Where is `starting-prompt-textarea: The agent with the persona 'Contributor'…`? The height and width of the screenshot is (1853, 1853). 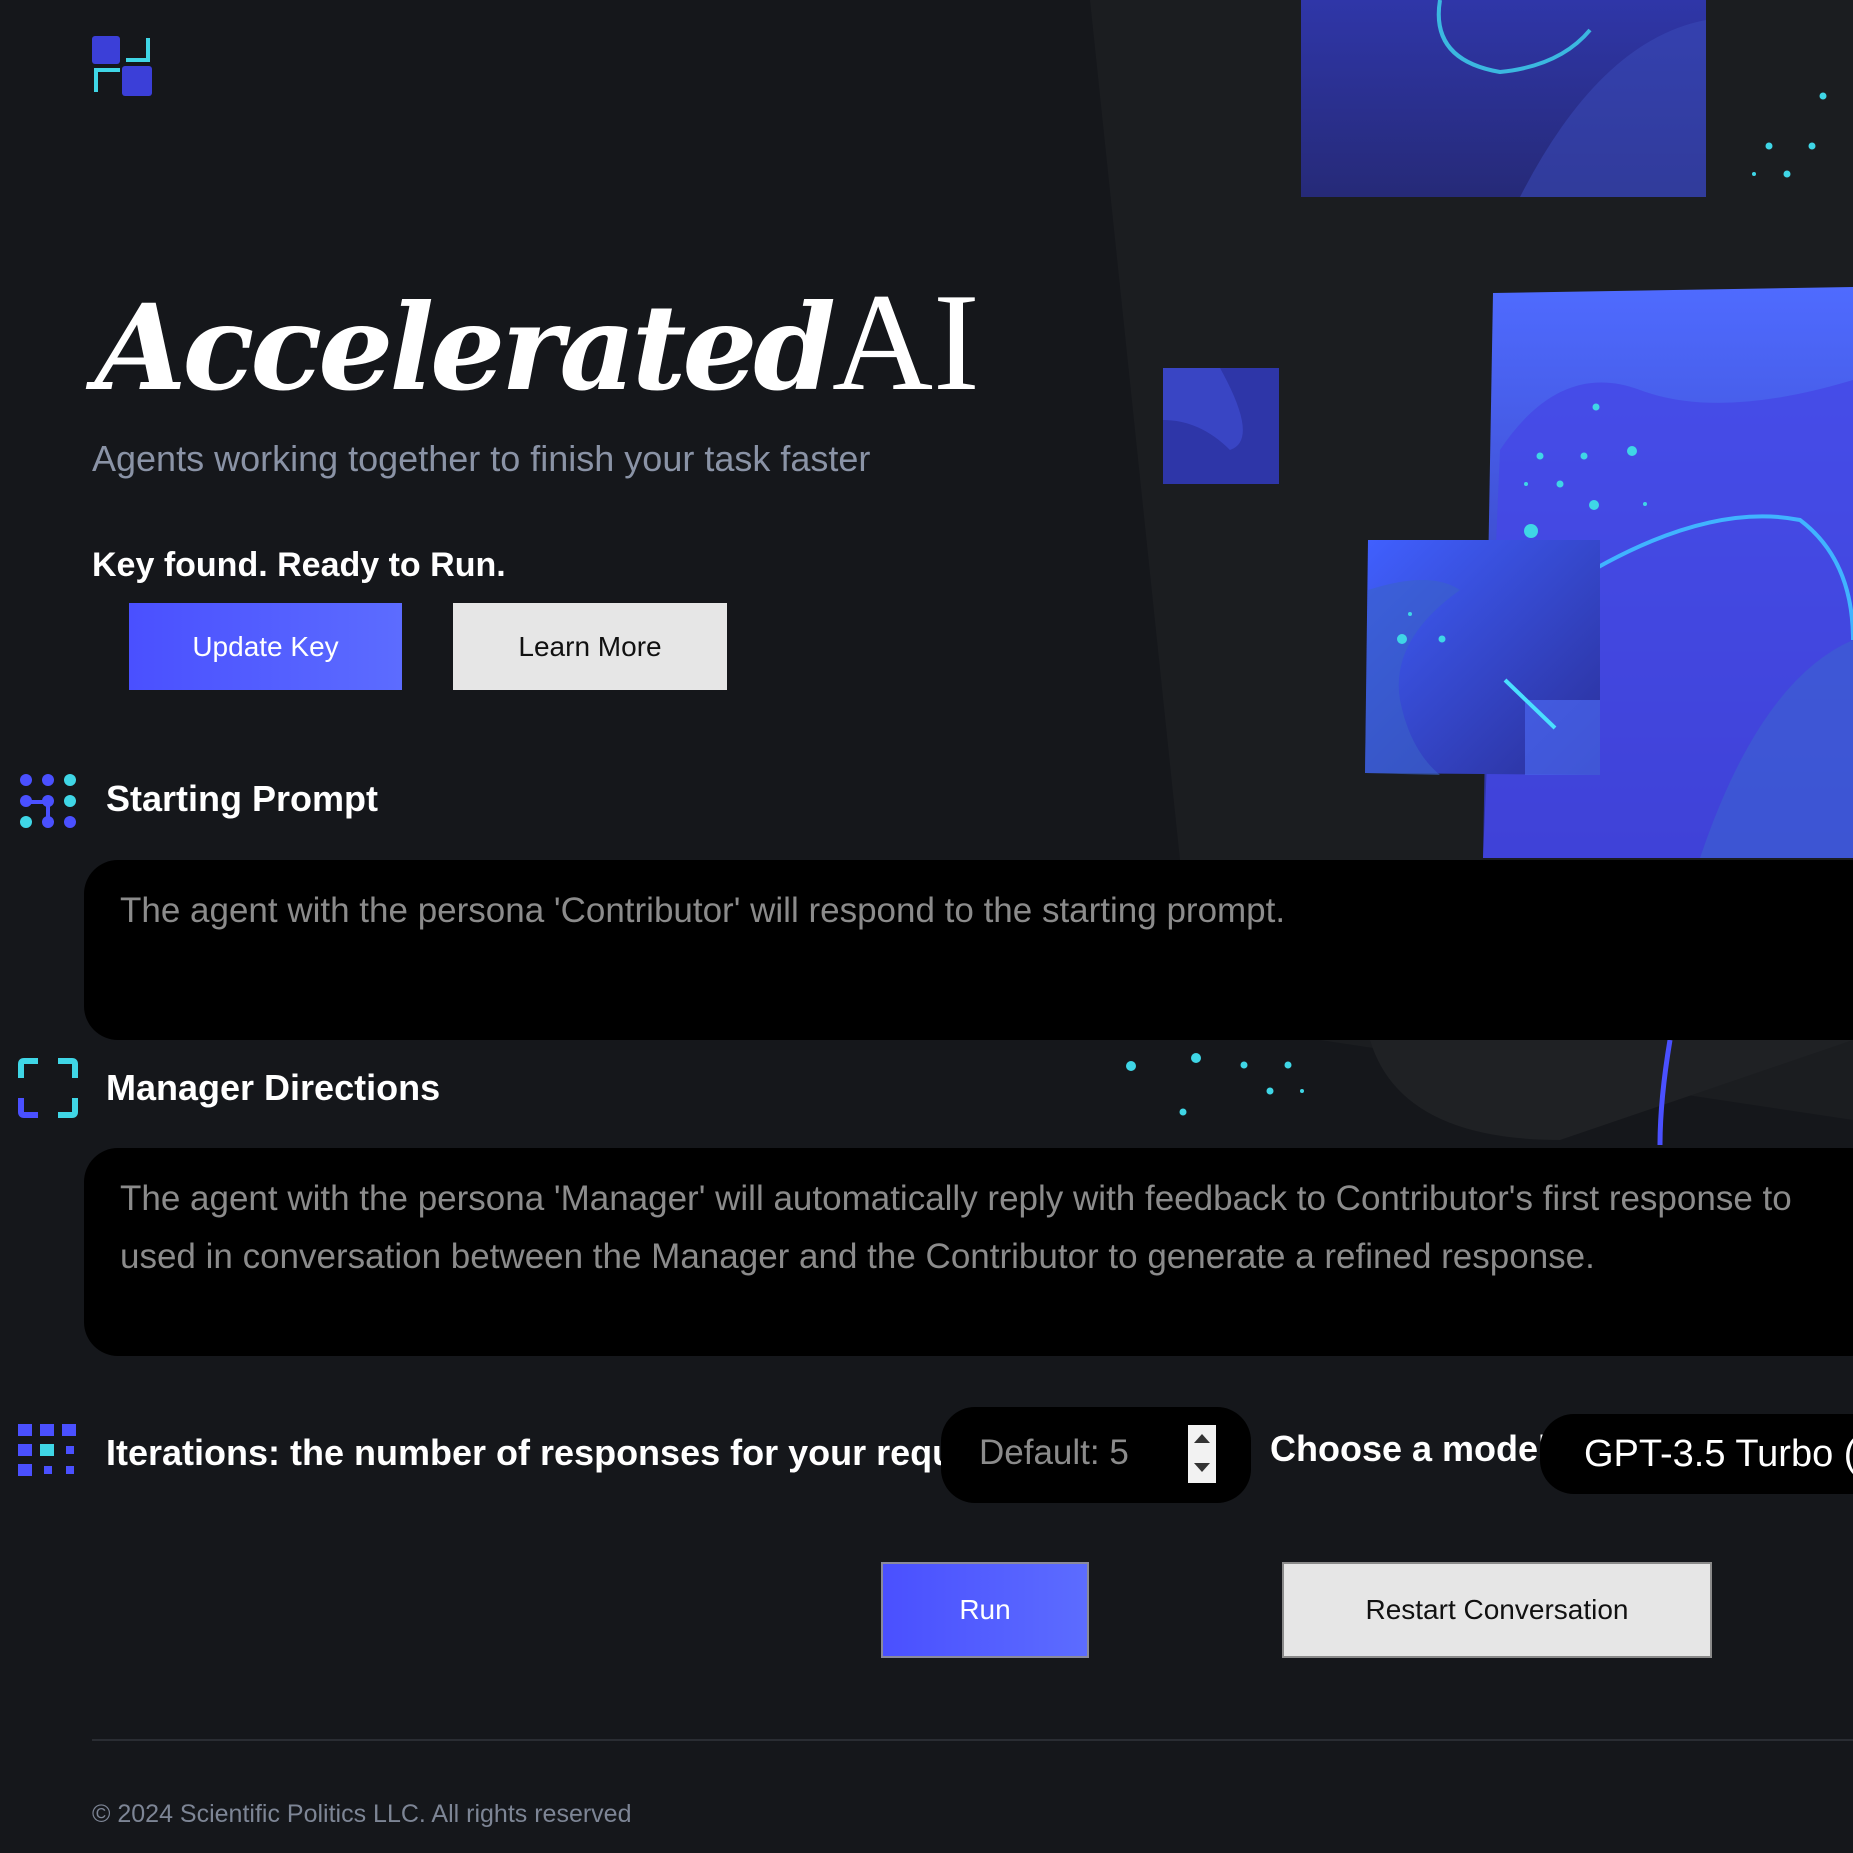 starting-prompt-textarea: The agent with the persona 'Contributor'… is located at coordinates (968, 950).